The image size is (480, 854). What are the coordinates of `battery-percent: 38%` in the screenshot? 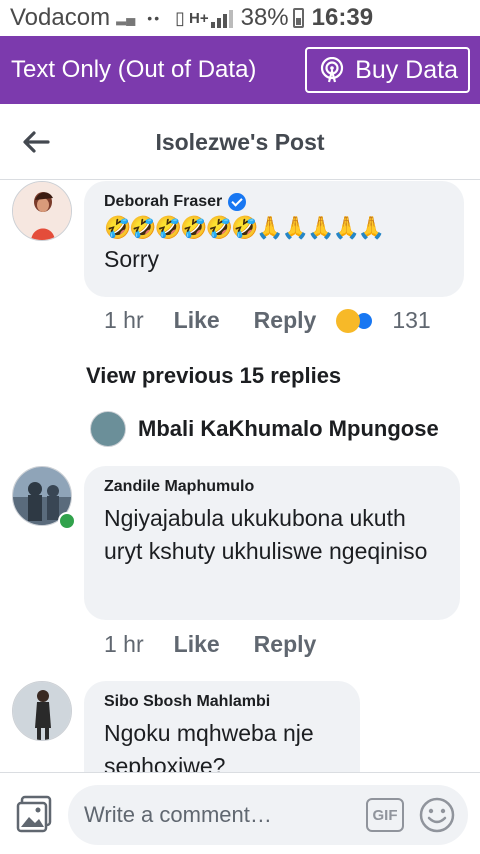 It's located at (264, 17).